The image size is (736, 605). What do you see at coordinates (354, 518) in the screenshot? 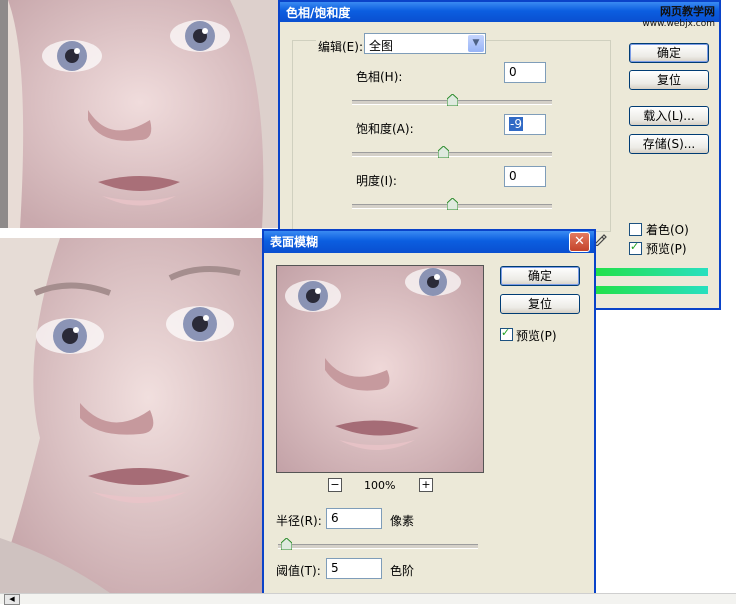
I see `radius-input: 6` at bounding box center [354, 518].